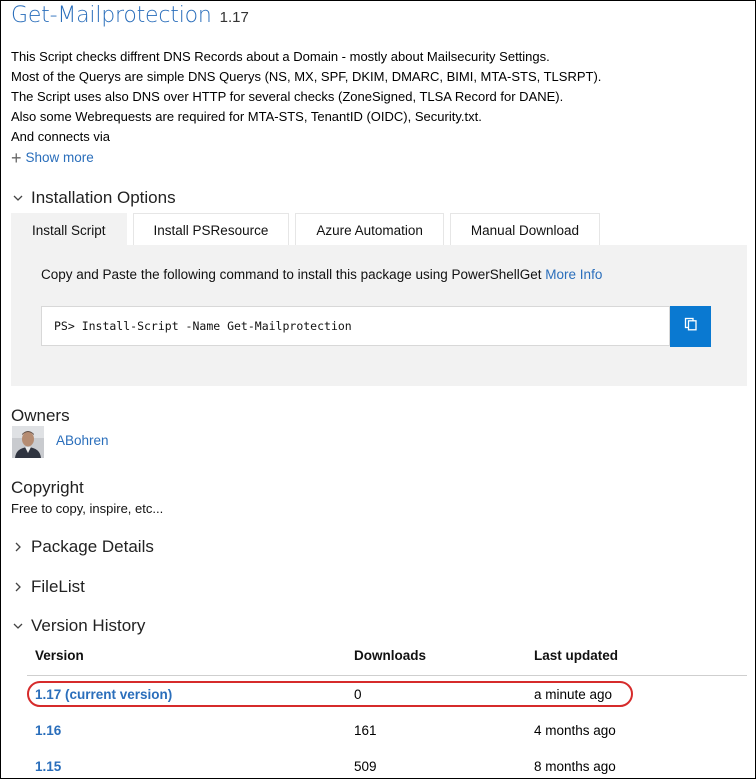 The image size is (756, 779). I want to click on owner-link: ABohren, so click(82, 440).